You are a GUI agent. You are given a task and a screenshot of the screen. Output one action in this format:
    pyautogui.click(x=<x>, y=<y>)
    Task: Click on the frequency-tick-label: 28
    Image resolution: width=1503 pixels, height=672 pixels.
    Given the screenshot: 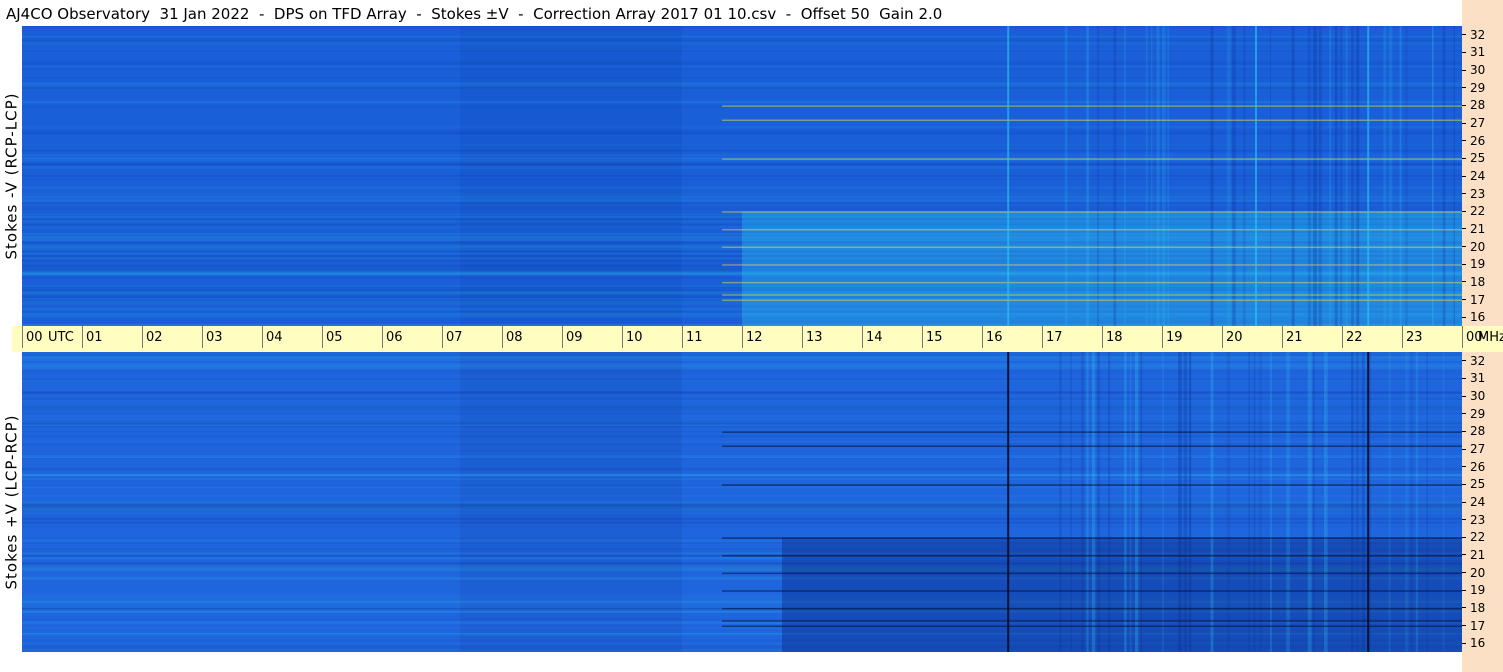 What is the action you would take?
    pyautogui.click(x=1482, y=431)
    